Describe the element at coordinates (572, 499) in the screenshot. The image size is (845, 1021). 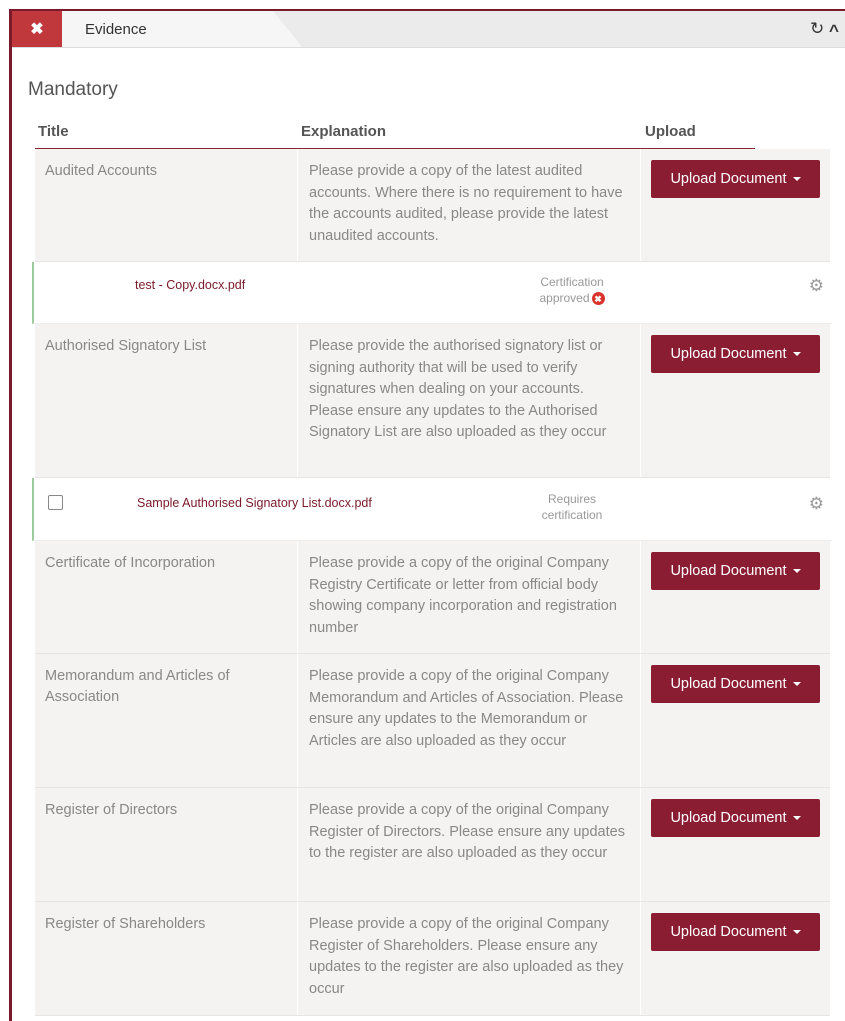
I see `status-line: Requires` at that location.